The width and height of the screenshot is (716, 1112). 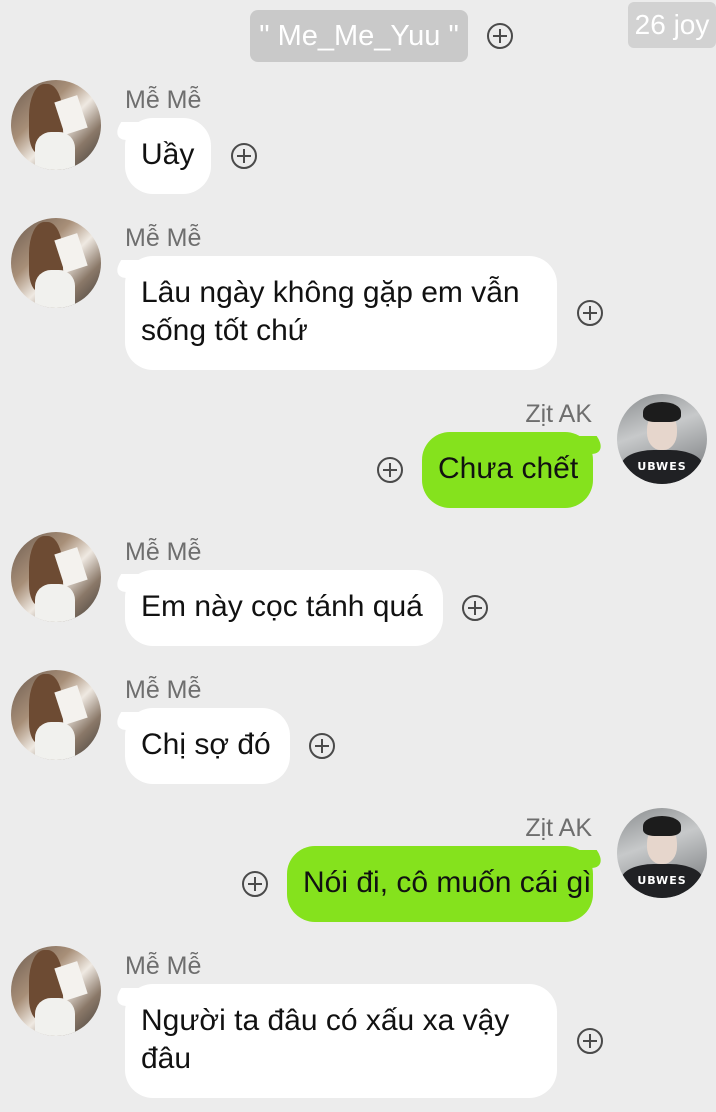 What do you see at coordinates (359, 36) in the screenshot?
I see `chat-title: " Me_Me_Yuu "` at bounding box center [359, 36].